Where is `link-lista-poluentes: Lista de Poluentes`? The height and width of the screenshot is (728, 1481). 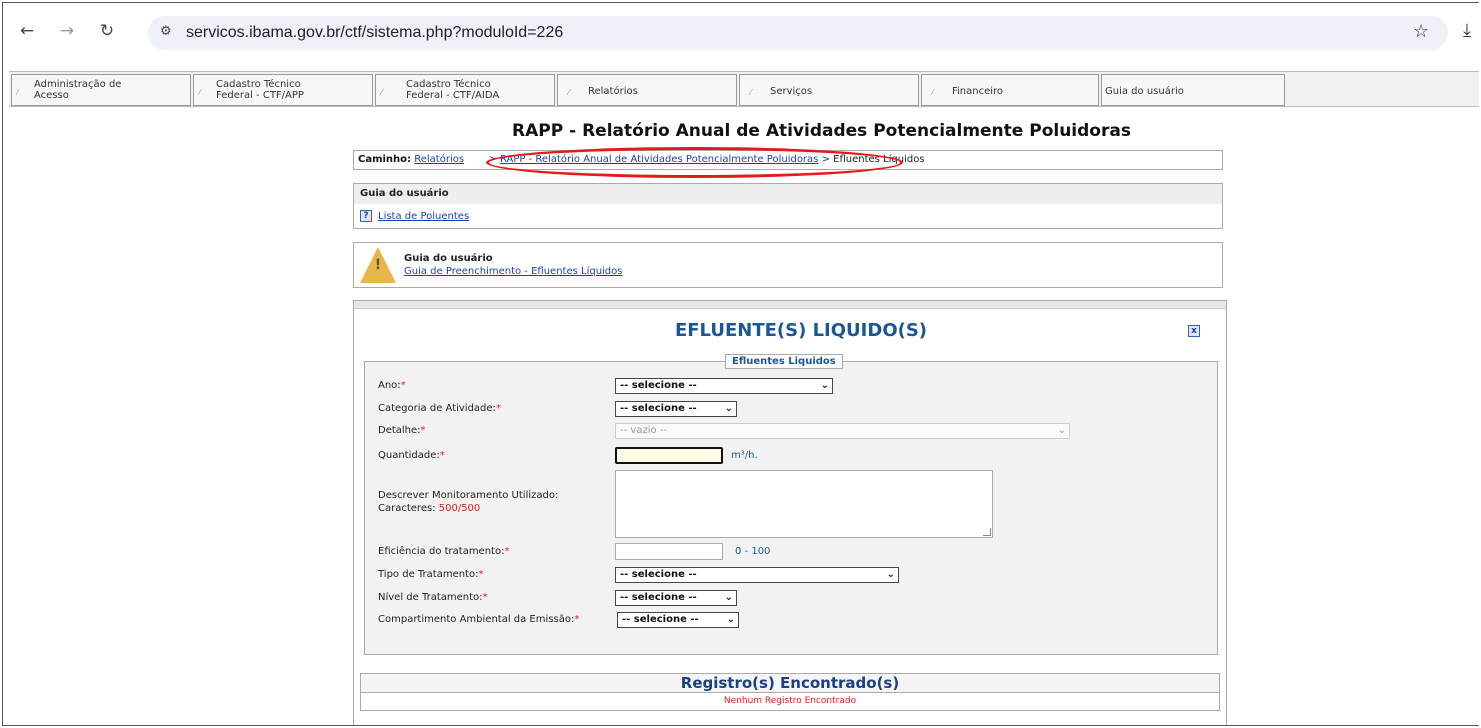
link-lista-poluentes: Lista de Poluentes is located at coordinates (423, 216).